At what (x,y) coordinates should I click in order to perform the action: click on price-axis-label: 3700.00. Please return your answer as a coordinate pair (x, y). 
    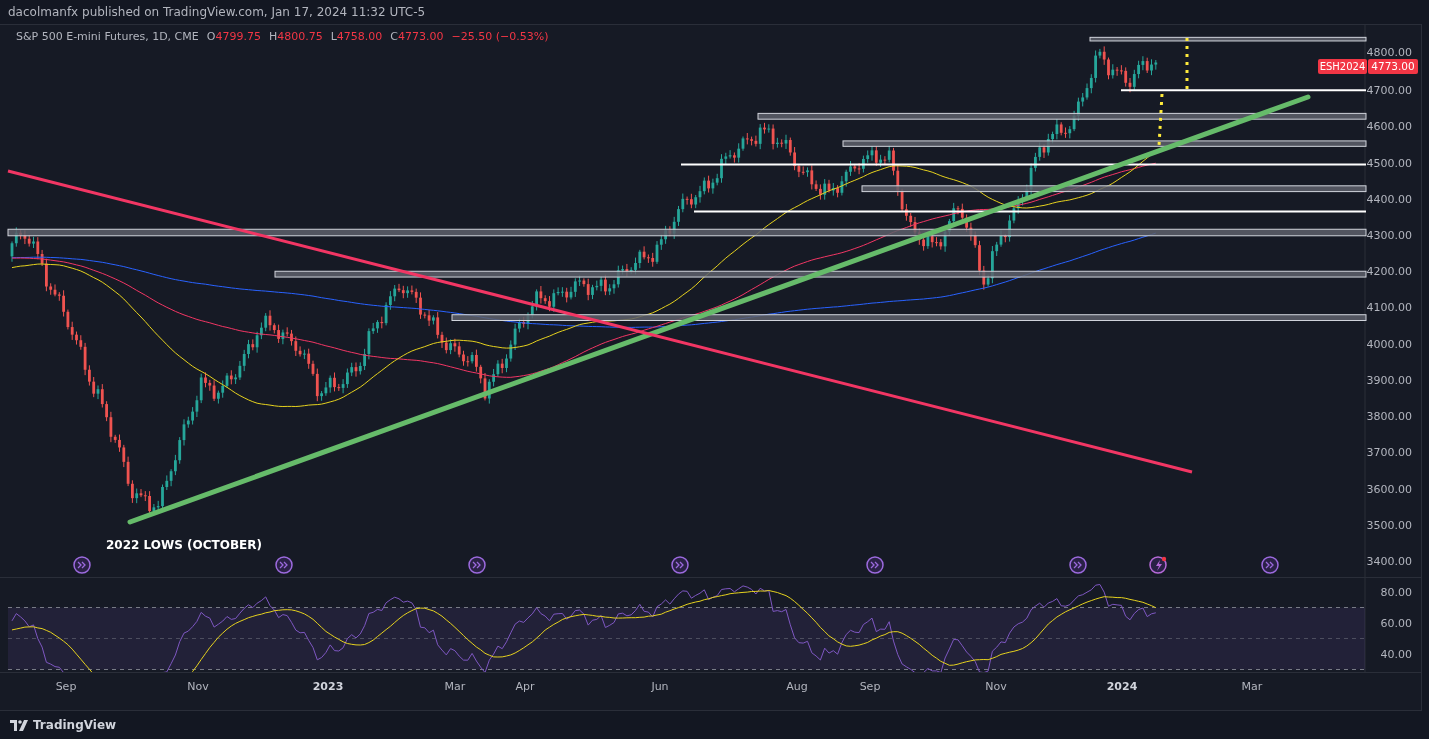
    Looking at the image, I should click on (1389, 453).